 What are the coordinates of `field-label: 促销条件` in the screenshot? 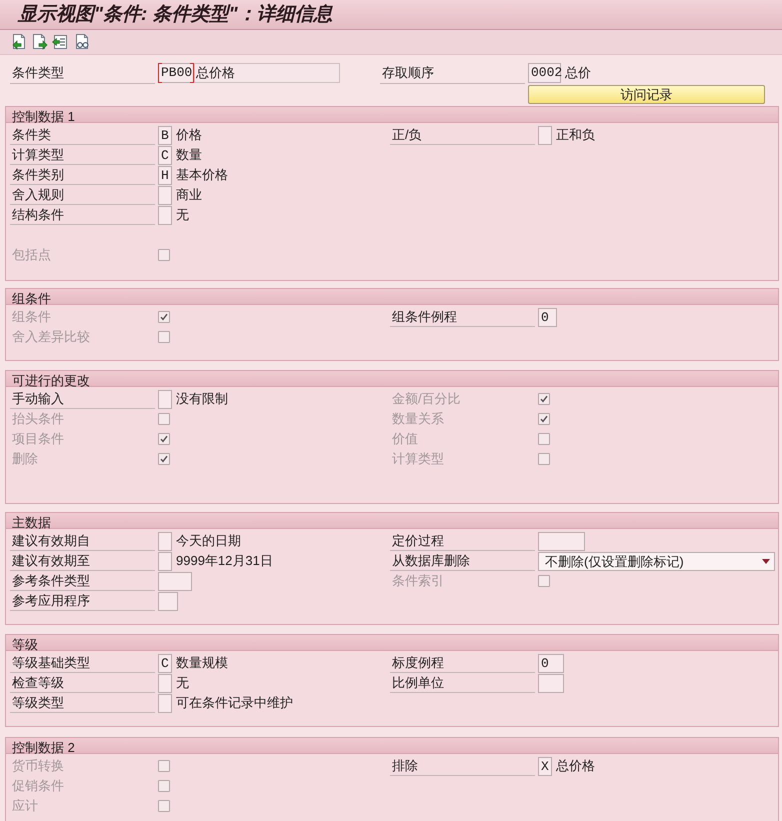 It's located at (38, 786).